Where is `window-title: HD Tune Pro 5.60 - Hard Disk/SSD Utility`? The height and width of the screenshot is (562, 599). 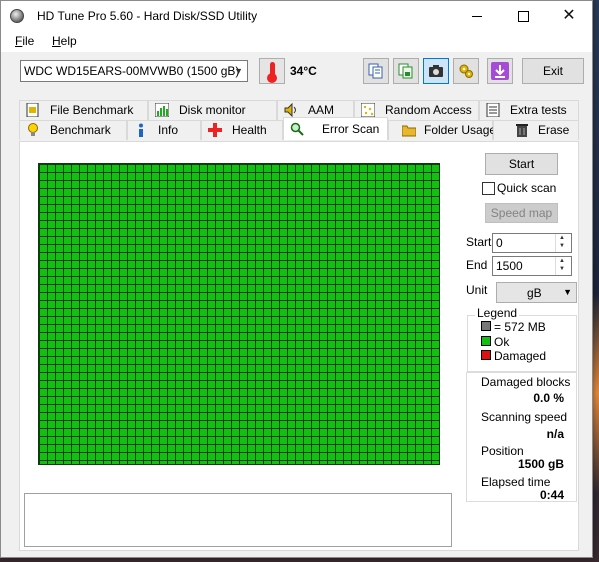
window-title: HD Tune Pro 5.60 - Hard Disk/SSD Utility is located at coordinates (147, 16).